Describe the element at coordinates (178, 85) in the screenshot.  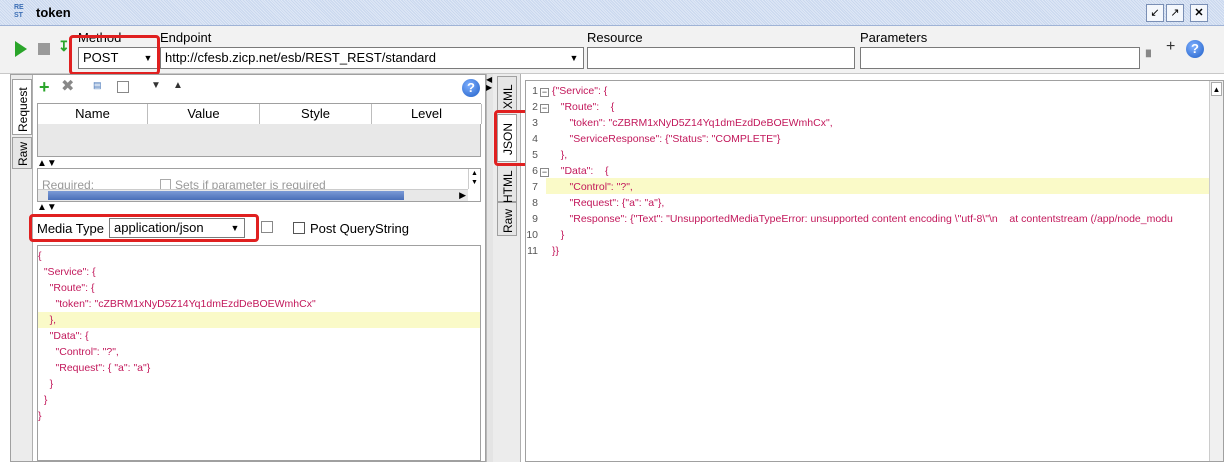
I see `move-up-icon: ▲` at that location.